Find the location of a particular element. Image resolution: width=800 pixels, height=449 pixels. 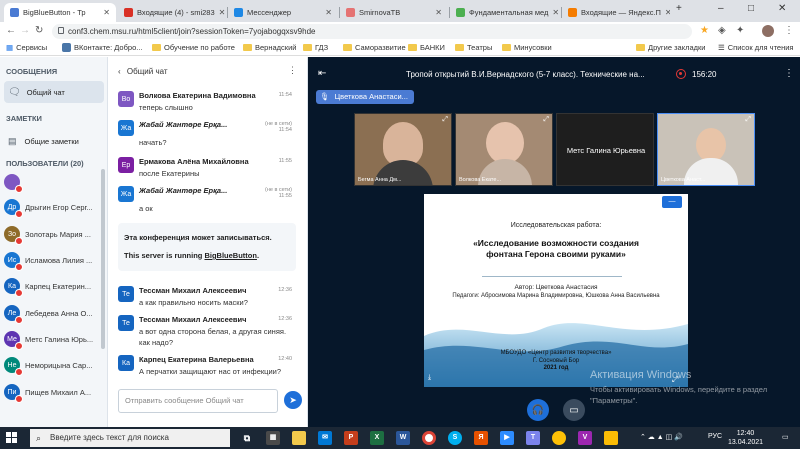

bookmark-reading-list: ☰ Список для чтения is located at coordinates (756, 47).